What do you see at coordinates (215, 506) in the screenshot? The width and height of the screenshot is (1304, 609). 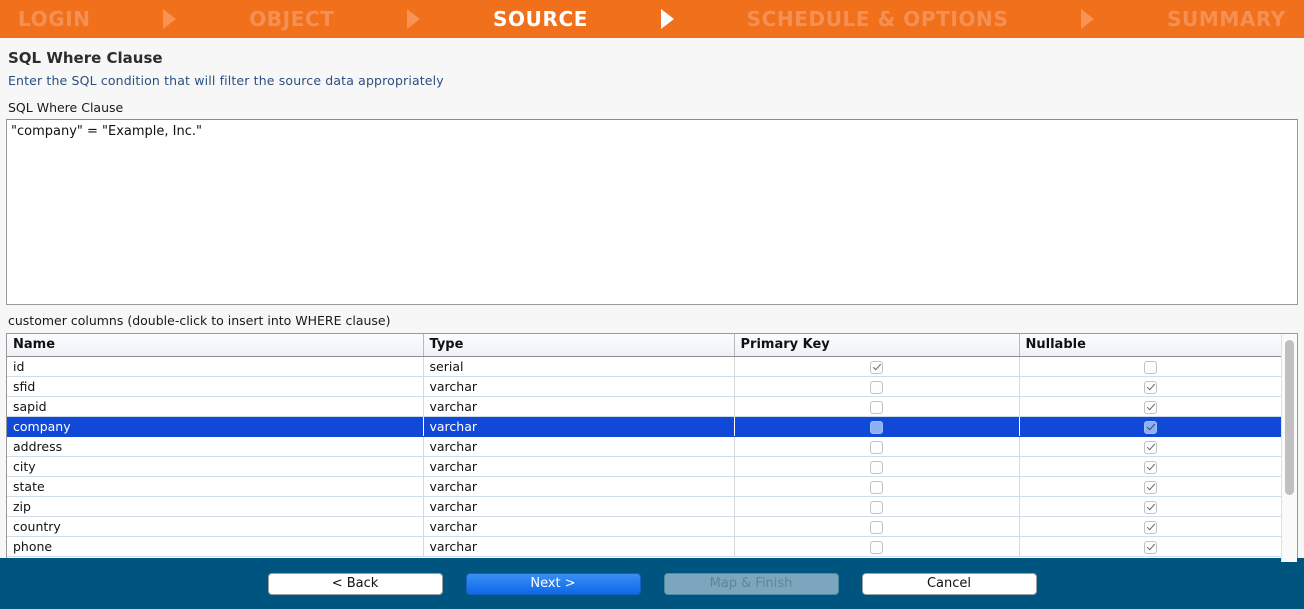 I see `cell-column-name: zip` at bounding box center [215, 506].